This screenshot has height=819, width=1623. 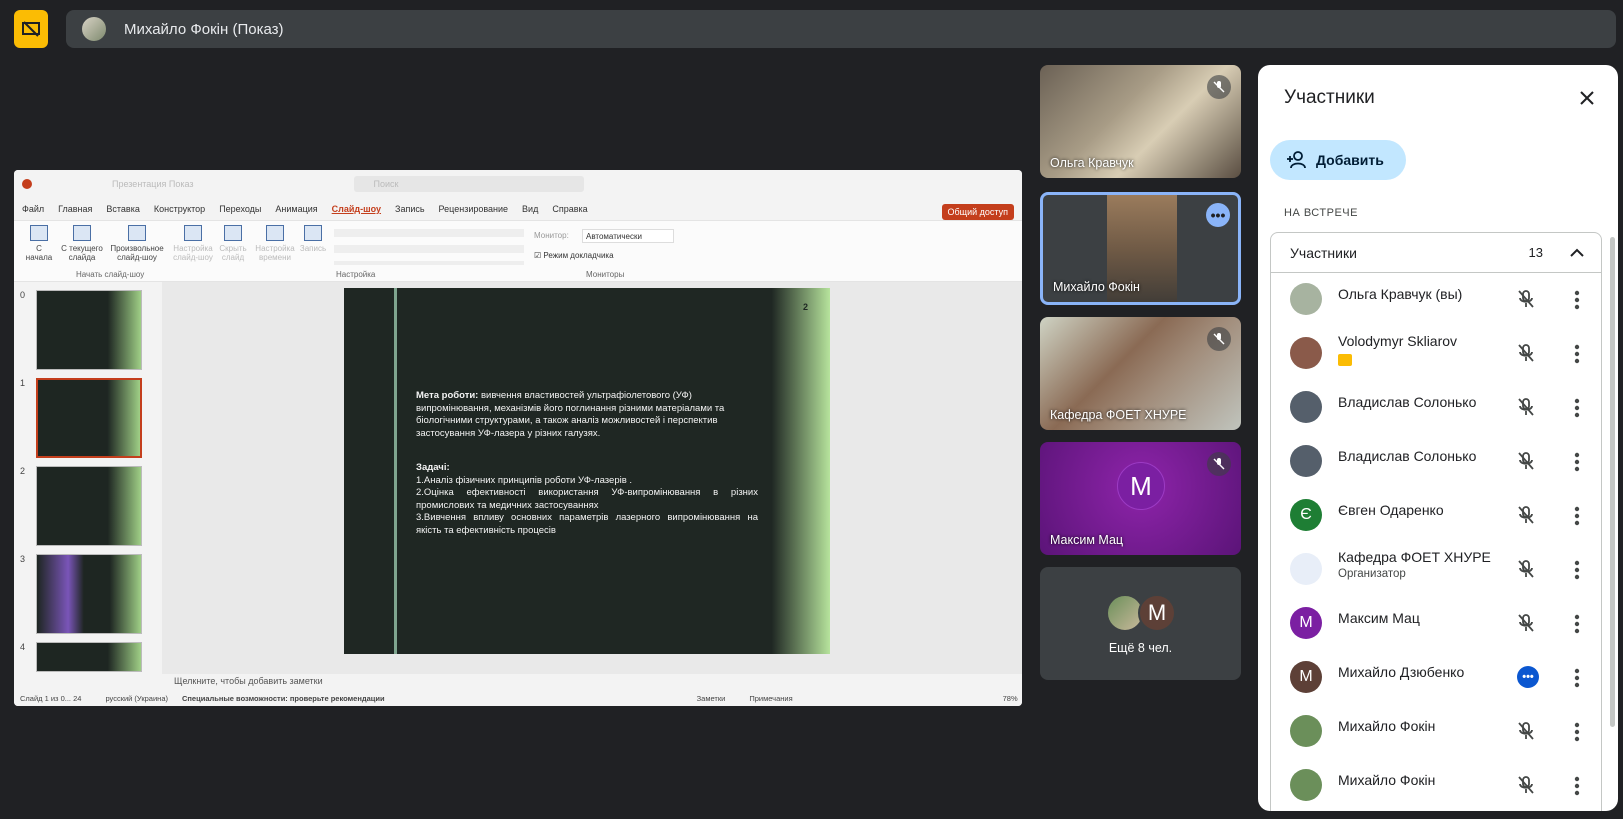 I want to click on ppt-language: русский (Украина), so click(x=136, y=698).